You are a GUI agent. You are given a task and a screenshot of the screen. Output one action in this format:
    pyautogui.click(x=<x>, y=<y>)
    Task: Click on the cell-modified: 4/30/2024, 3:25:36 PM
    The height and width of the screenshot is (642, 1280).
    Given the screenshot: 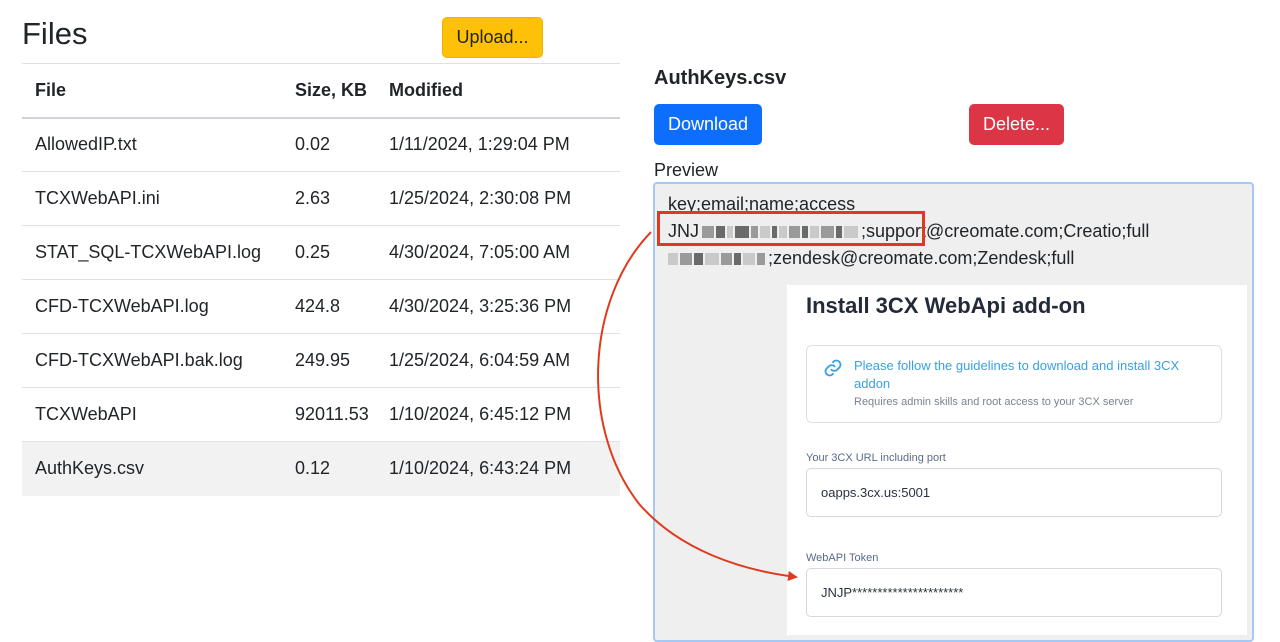 What is the action you would take?
    pyautogui.click(x=498, y=306)
    